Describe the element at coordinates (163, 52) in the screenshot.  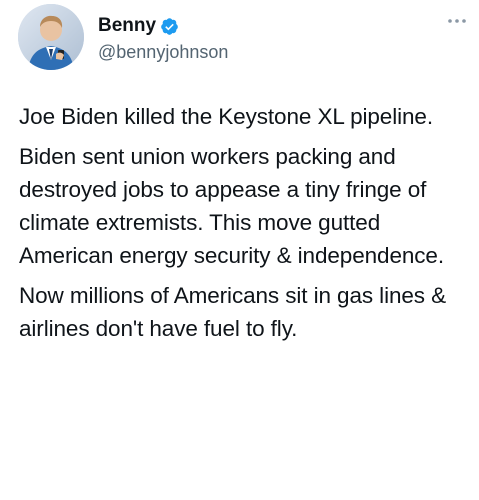
I see `handle: @bennyjohnson` at that location.